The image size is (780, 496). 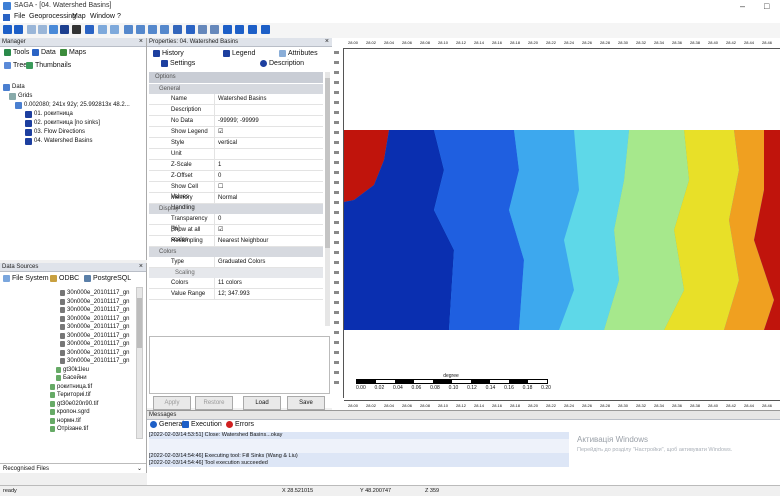 I want to click on property-row: Colors 11 colors, so click(x=236, y=283).